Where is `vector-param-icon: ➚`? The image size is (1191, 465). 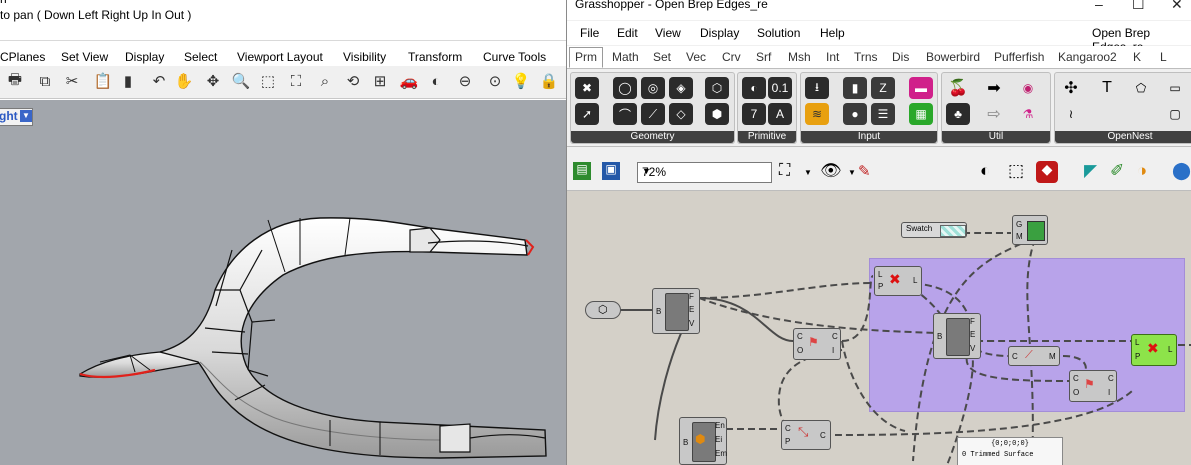
vector-param-icon: ➚ is located at coordinates (587, 114).